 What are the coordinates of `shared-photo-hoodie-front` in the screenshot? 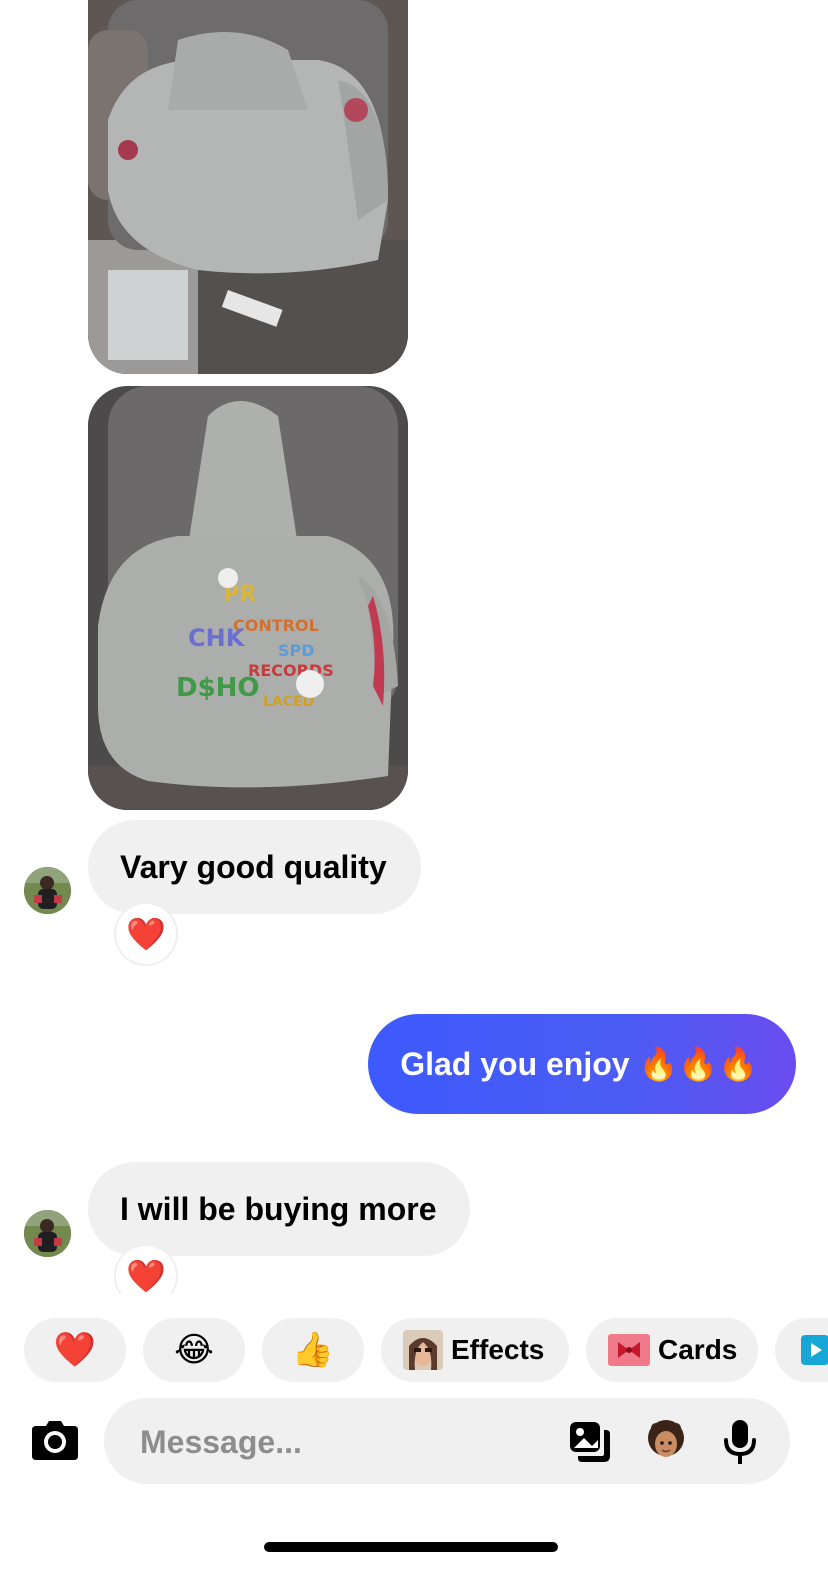 It's located at (248, 187).